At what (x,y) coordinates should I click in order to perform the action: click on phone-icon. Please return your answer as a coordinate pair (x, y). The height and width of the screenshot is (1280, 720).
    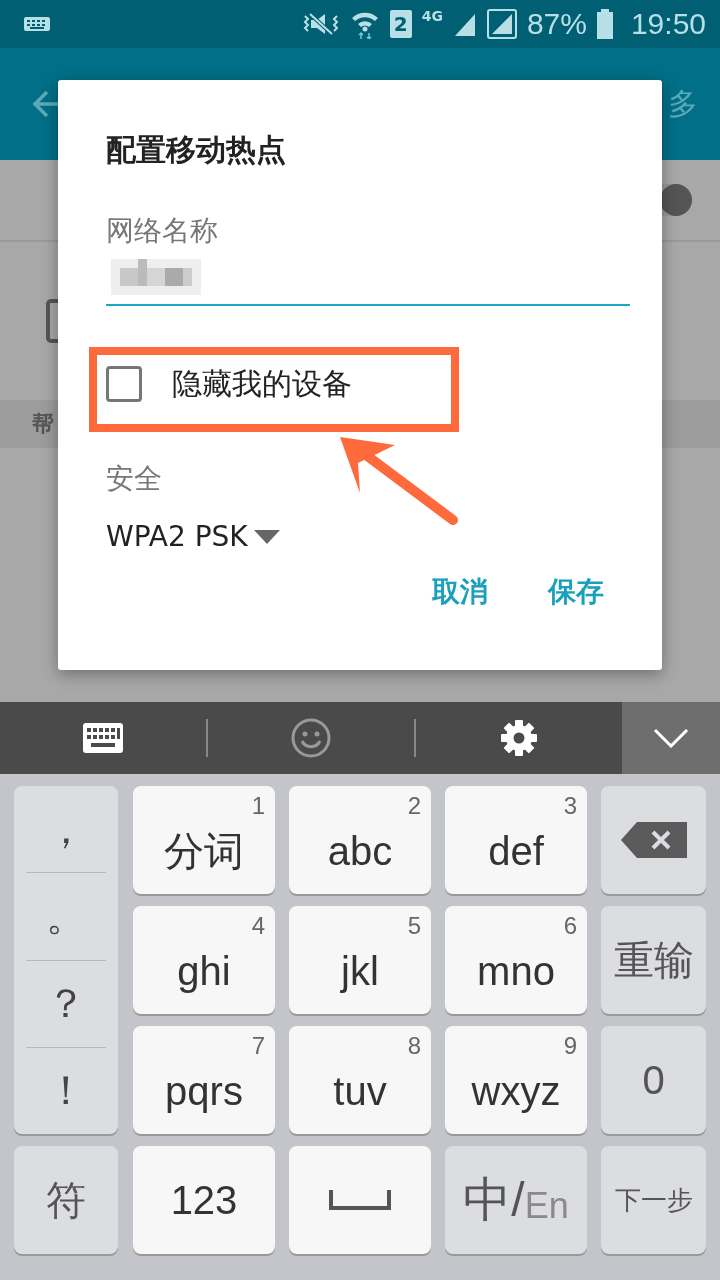
    Looking at the image, I should click on (52, 321).